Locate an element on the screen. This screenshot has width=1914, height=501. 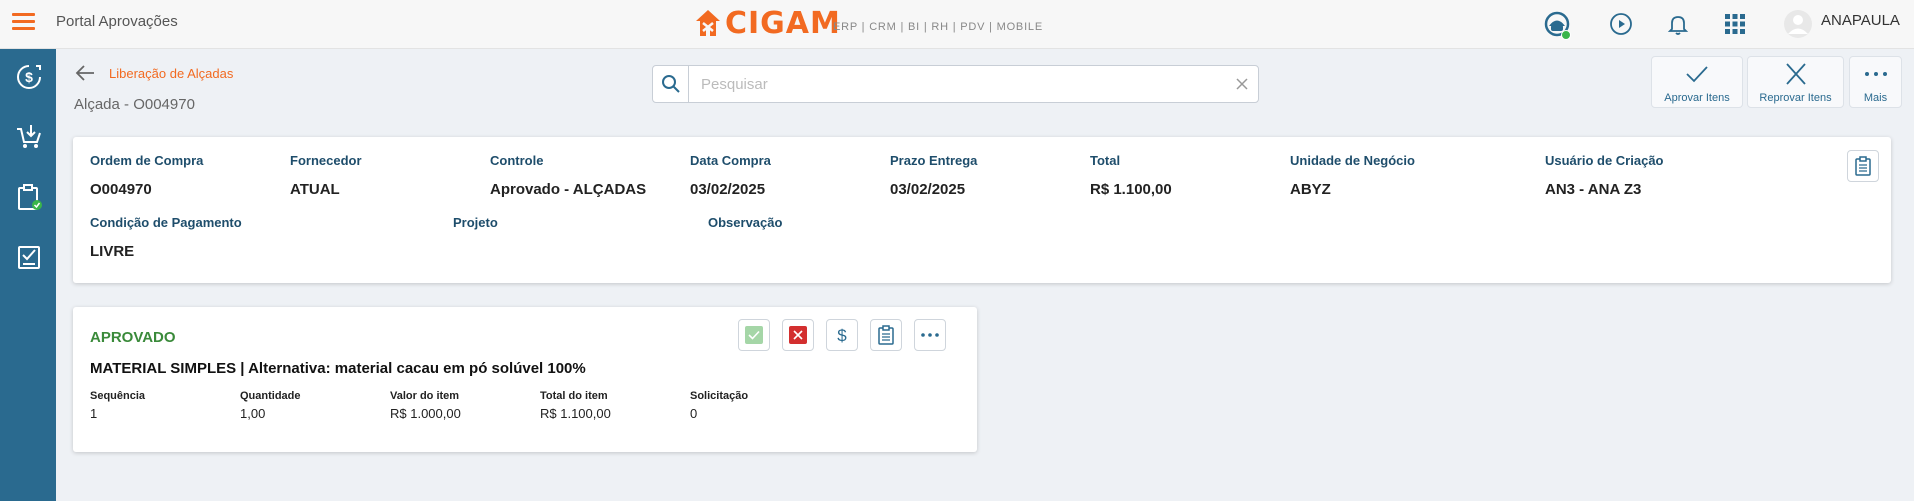
total-label: Total is located at coordinates (1105, 160).